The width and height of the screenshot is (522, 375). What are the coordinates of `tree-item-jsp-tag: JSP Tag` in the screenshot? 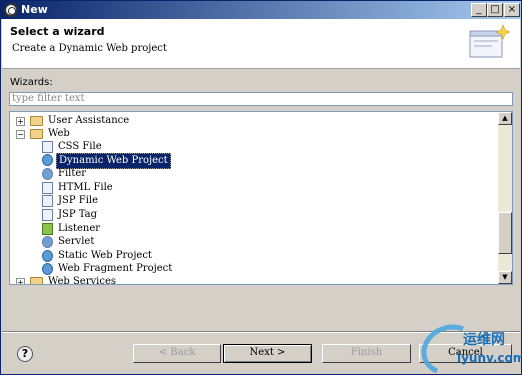 It's located at (92, 215).